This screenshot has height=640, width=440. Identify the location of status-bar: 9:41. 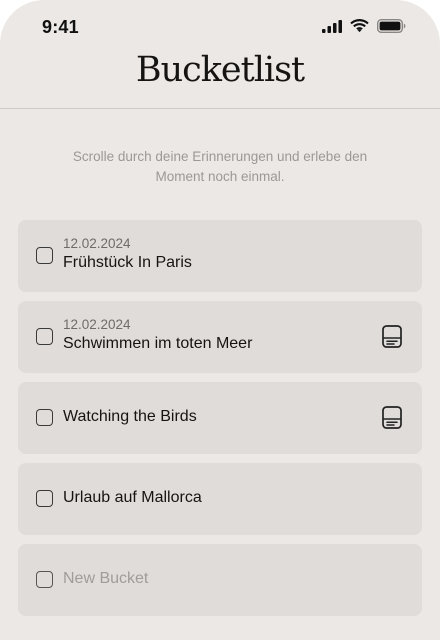
(220, 28).